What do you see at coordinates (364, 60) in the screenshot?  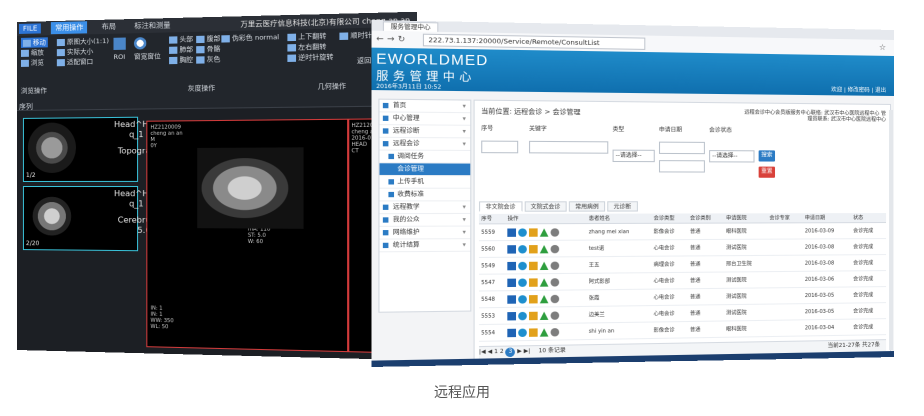 I see `reset-button: 返回` at bounding box center [364, 60].